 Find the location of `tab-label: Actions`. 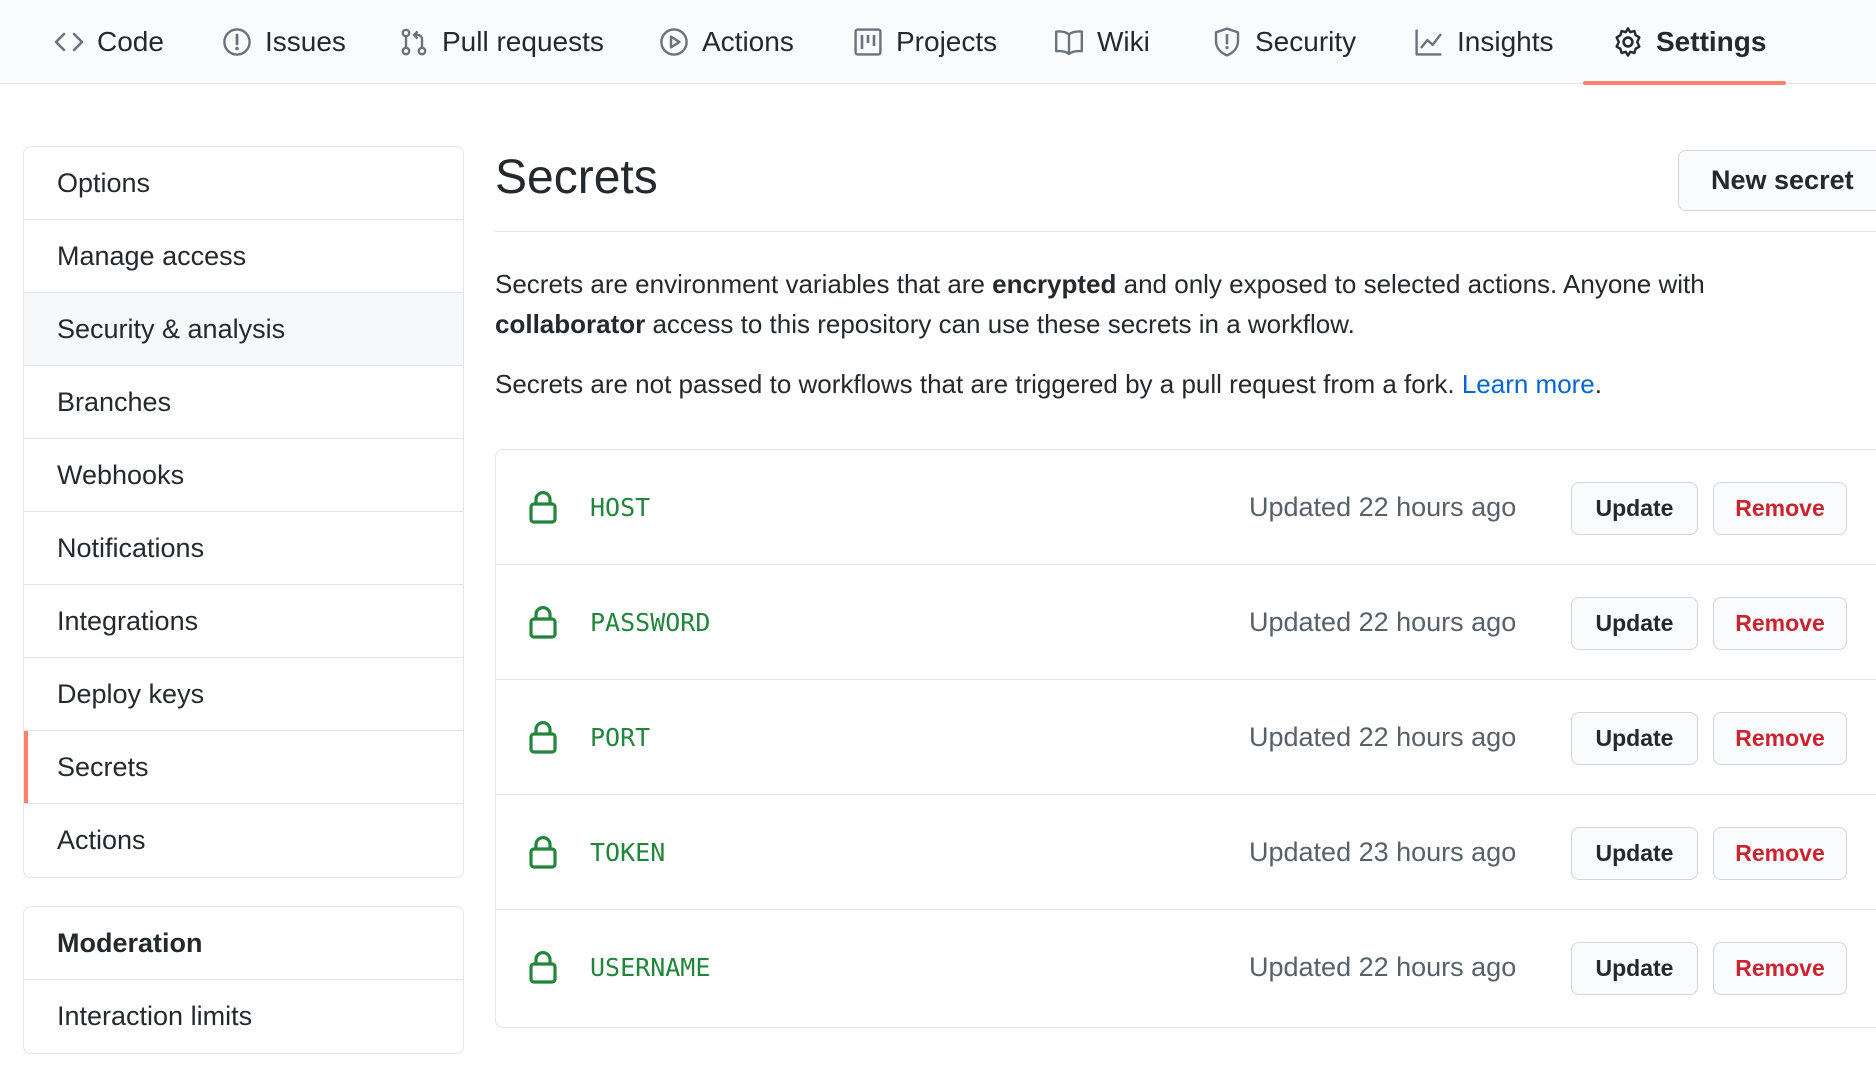

tab-label: Actions is located at coordinates (748, 41).